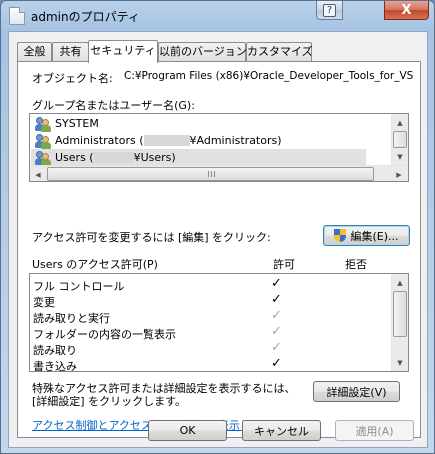 Image resolution: width=435 pixels, height=454 pixels. I want to click on tab-customize: カスタマイズ, so click(279, 51).